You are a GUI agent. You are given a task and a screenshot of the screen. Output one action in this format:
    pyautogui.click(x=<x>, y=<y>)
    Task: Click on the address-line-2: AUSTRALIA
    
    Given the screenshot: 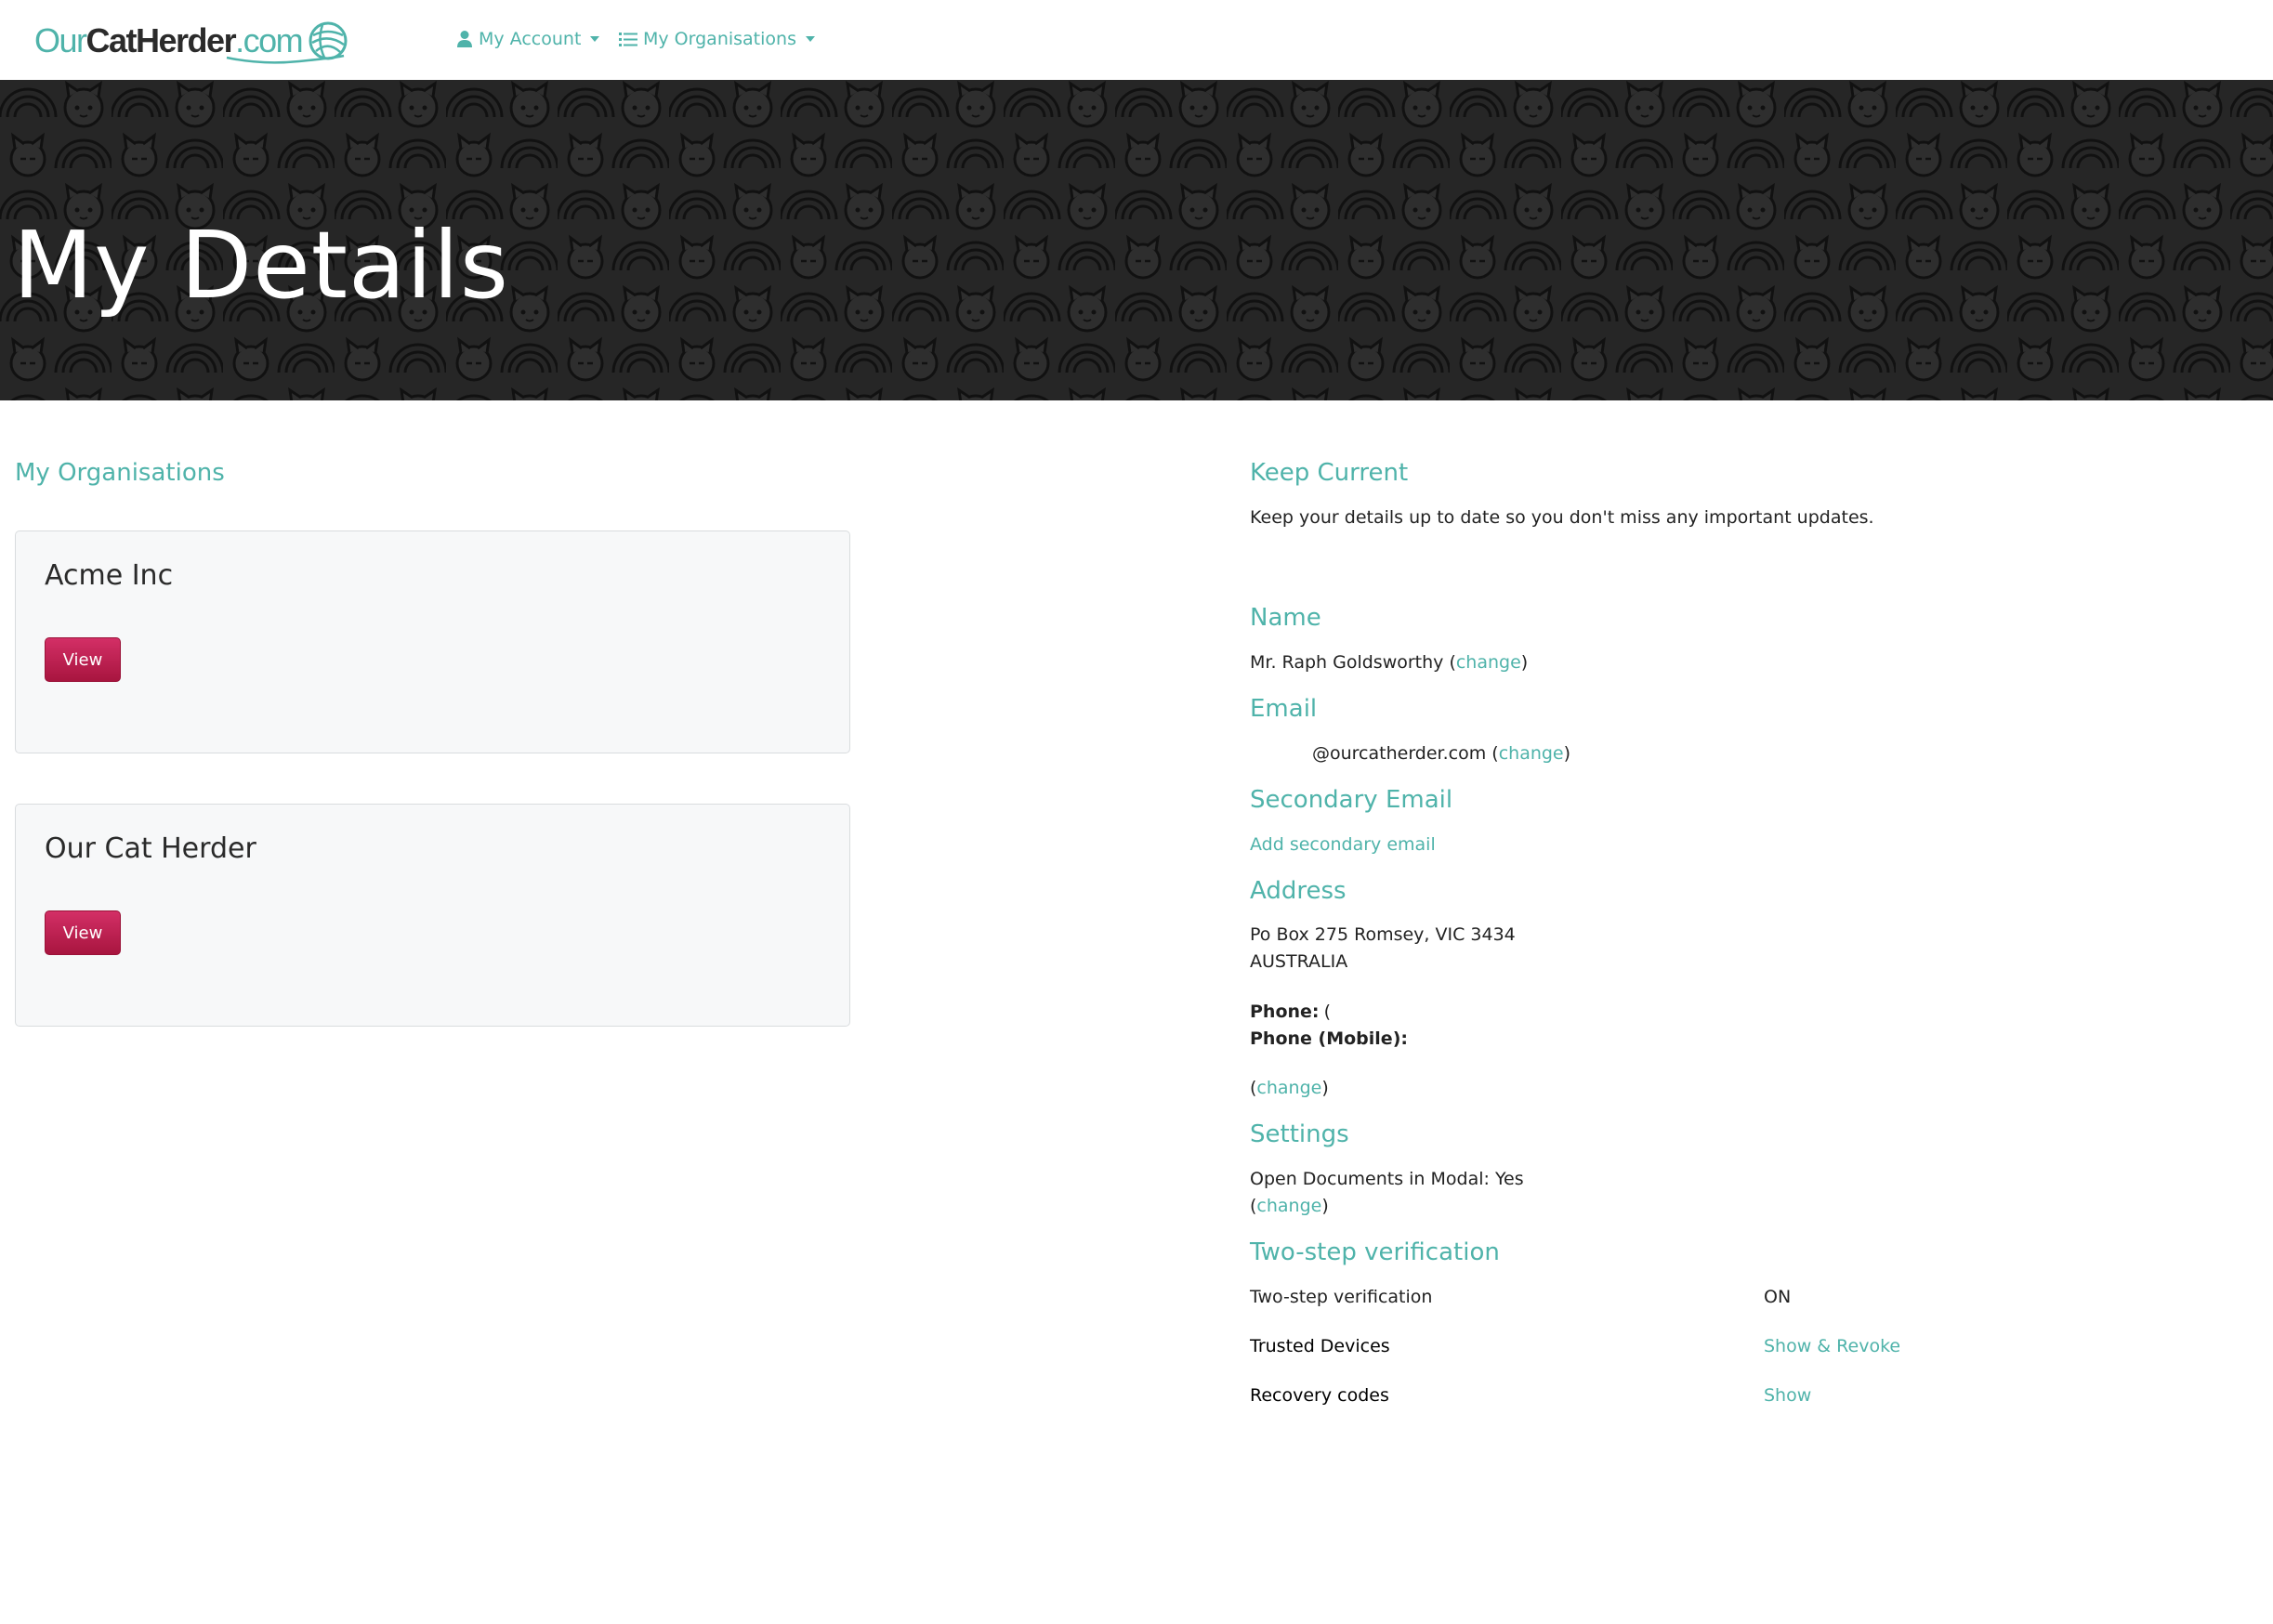 What is the action you would take?
    pyautogui.click(x=1299, y=961)
    